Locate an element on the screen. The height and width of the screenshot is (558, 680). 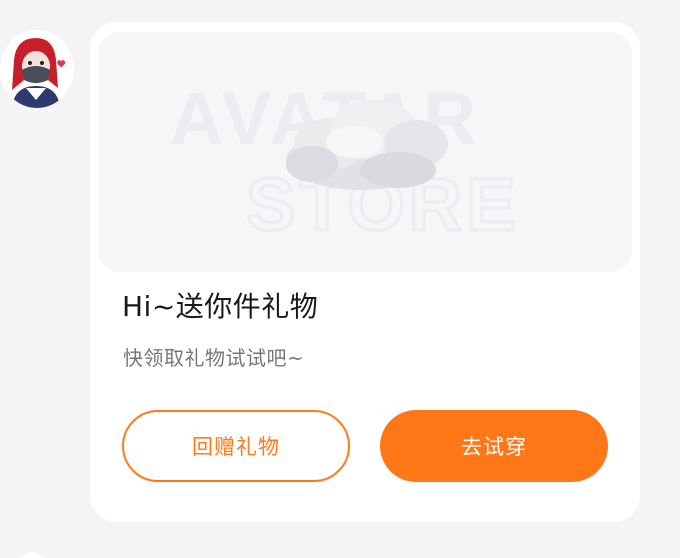
message-subtitle: 快领取礼物试试吧~ is located at coordinates (214, 358).